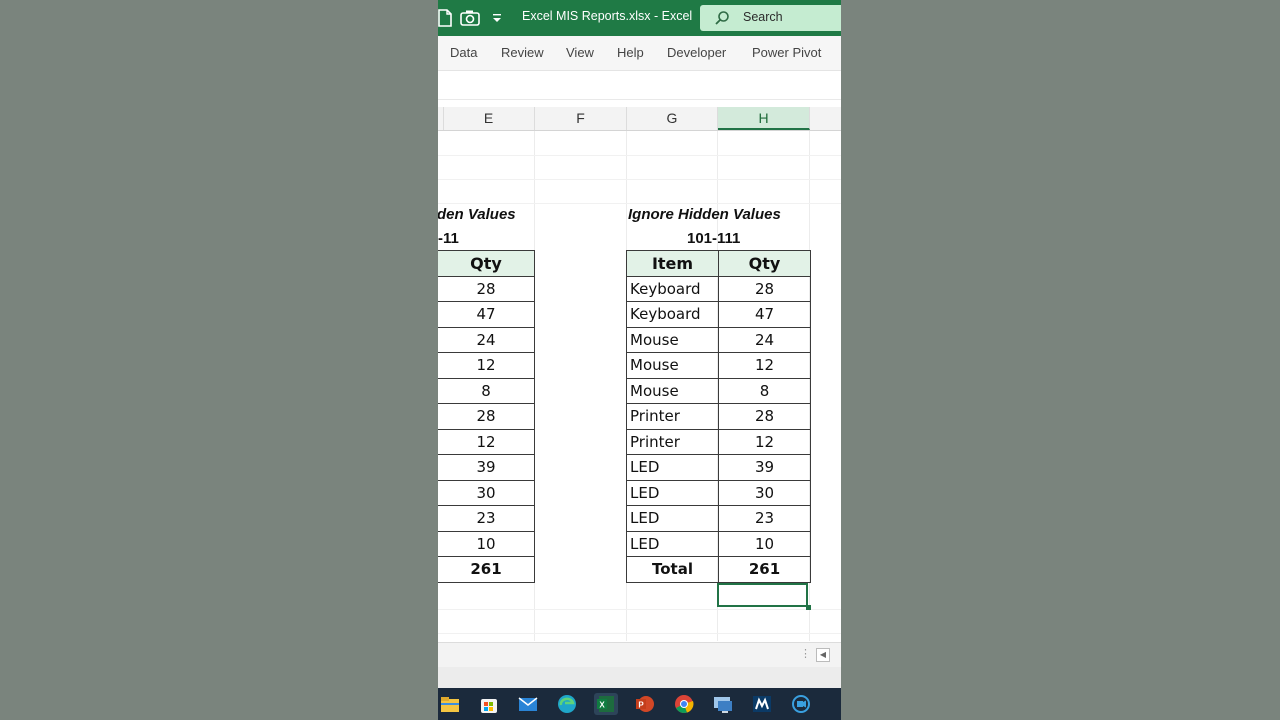 The image size is (1280, 720). Describe the element at coordinates (722, 18) in the screenshot. I see `search-icon` at that location.